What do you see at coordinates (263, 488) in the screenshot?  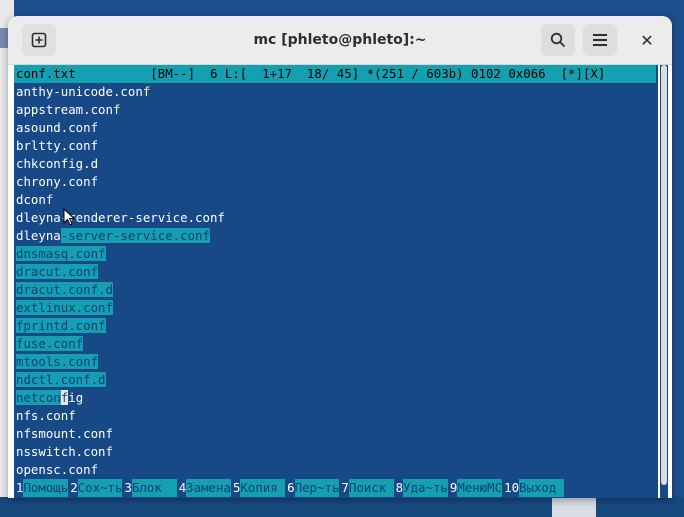 I see `fkey-label: Копия` at bounding box center [263, 488].